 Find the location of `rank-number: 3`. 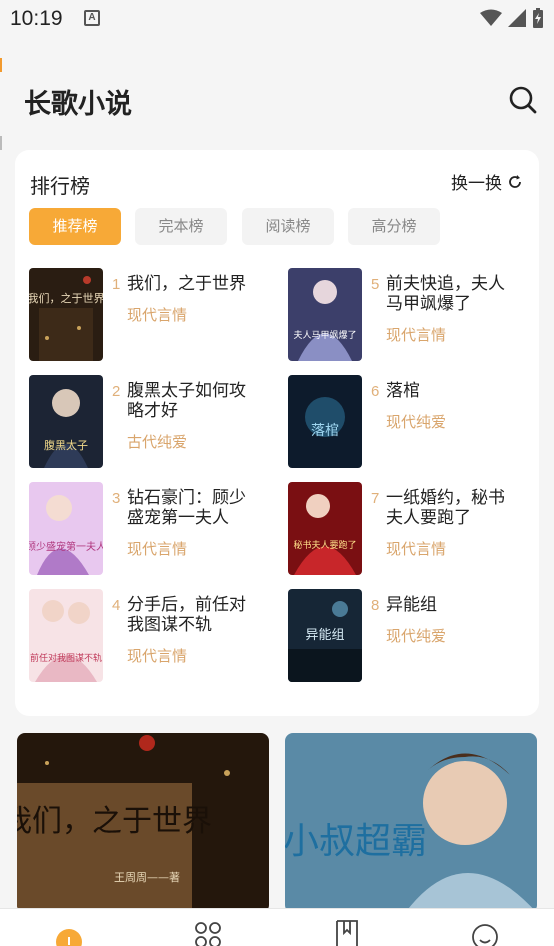

rank-number: 3 is located at coordinates (116, 498).